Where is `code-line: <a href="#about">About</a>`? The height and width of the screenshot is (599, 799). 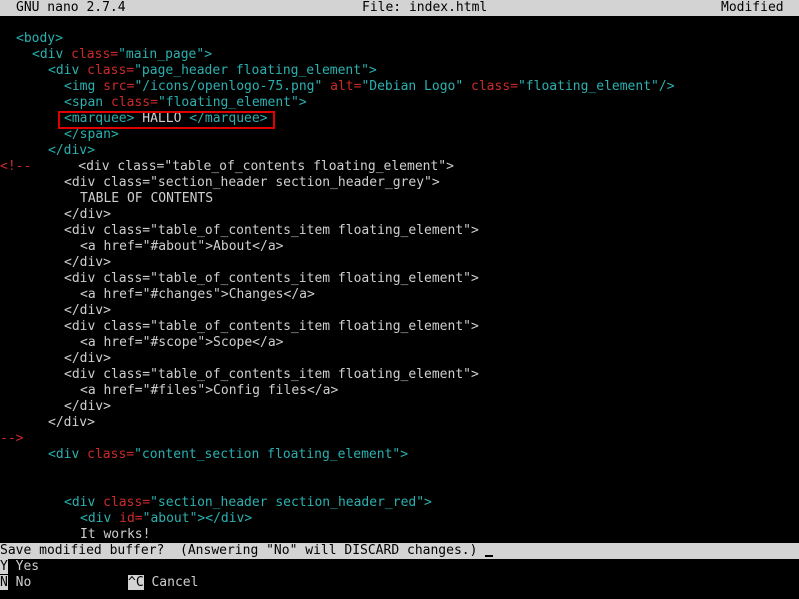
code-line: <a href="#about">About</a> is located at coordinates (182, 247).